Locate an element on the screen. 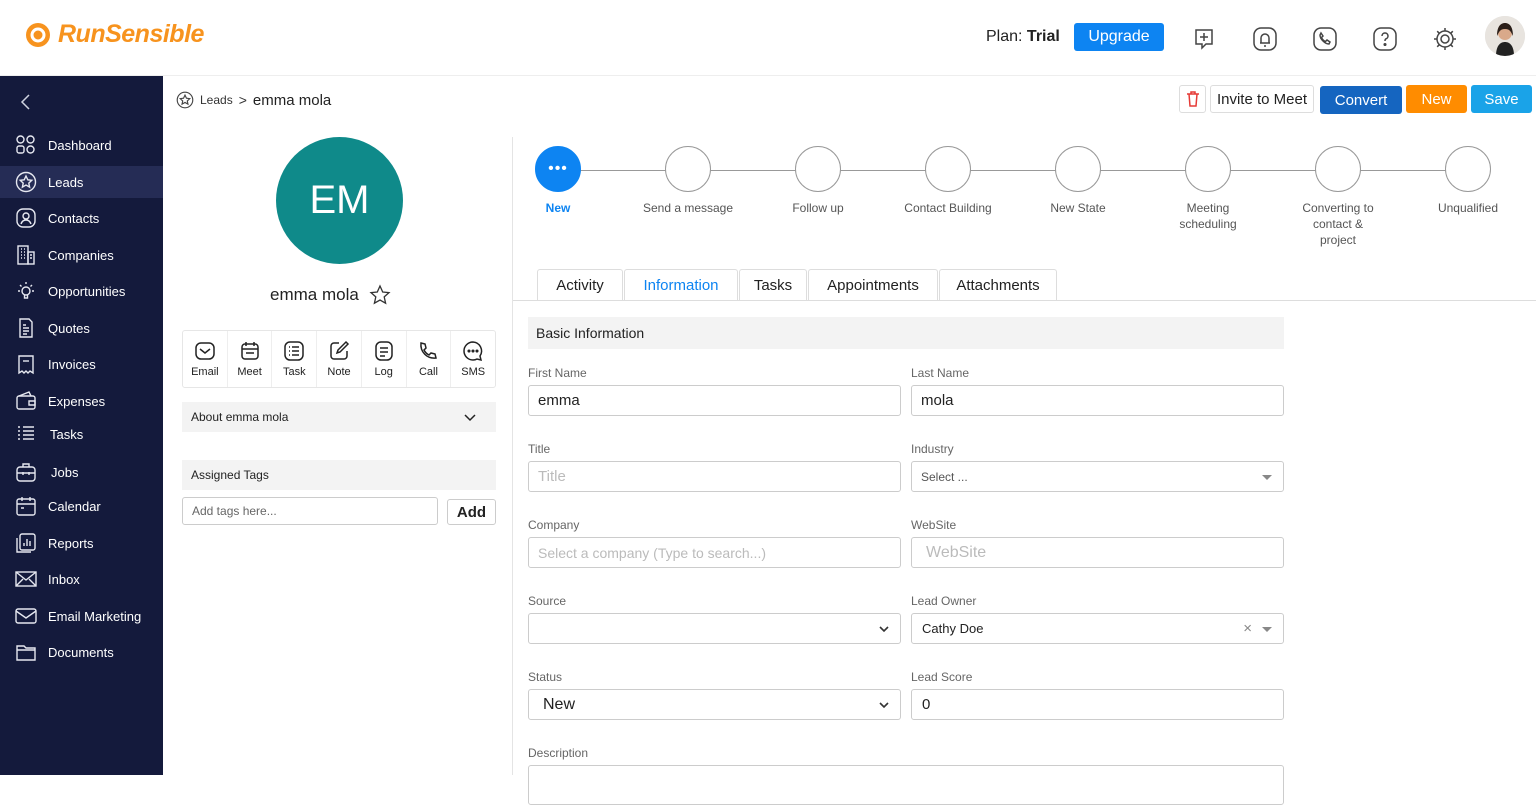 The width and height of the screenshot is (1536, 805). first-name-field: emma is located at coordinates (714, 400).